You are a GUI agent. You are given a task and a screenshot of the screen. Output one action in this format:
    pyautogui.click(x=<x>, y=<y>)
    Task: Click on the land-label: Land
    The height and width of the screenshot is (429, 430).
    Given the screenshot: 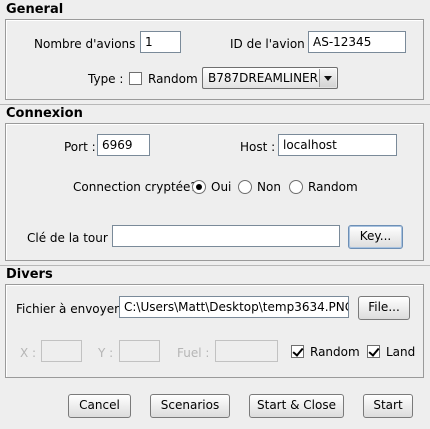 What is the action you would take?
    pyautogui.click(x=401, y=352)
    